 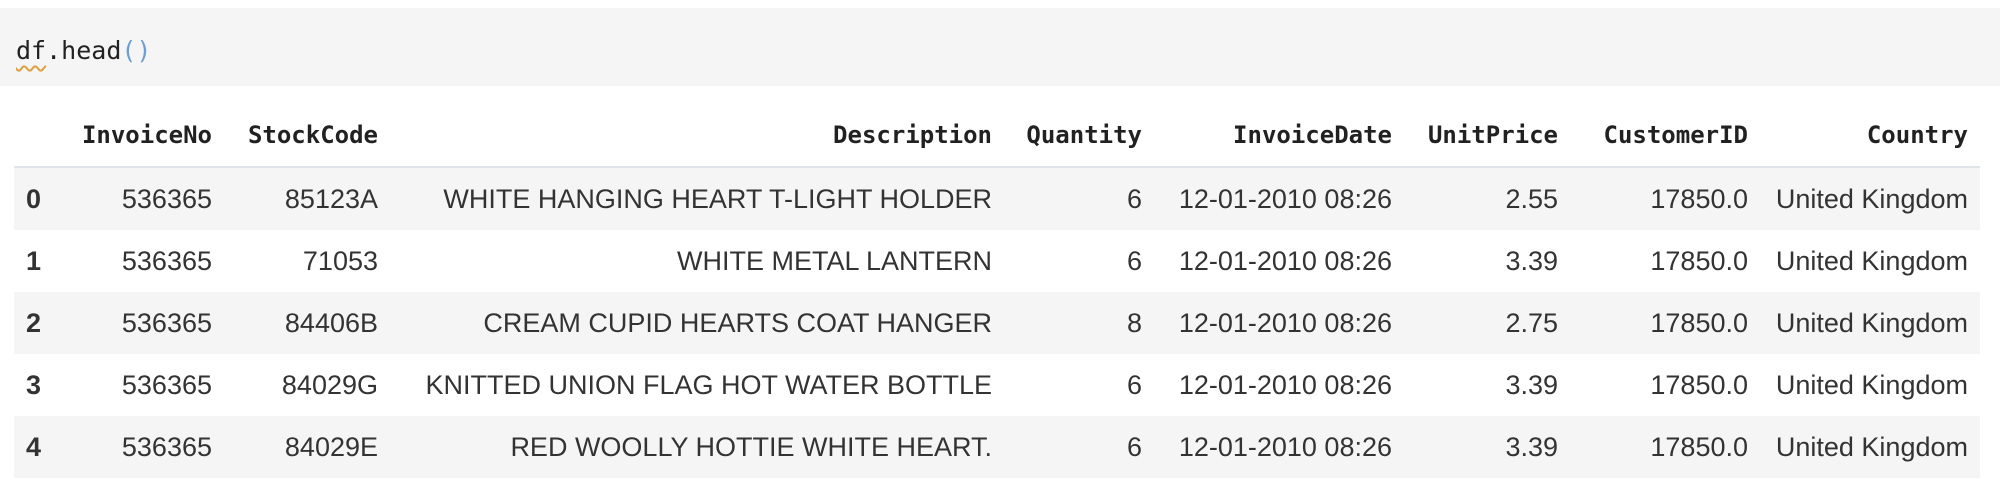 What do you see at coordinates (34, 198) in the screenshot?
I see `row-index: 0` at bounding box center [34, 198].